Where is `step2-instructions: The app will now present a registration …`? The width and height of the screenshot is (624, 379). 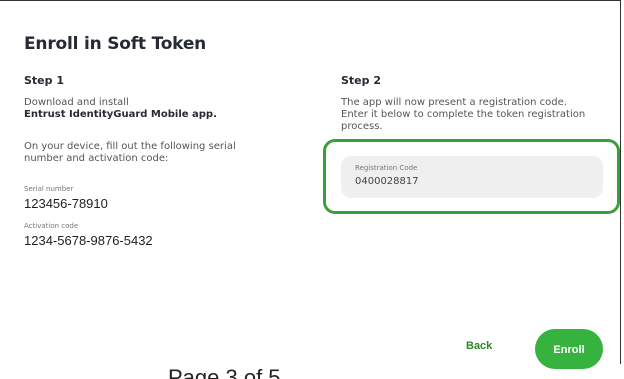 step2-instructions: The app will now present a registration … is located at coordinates (463, 115).